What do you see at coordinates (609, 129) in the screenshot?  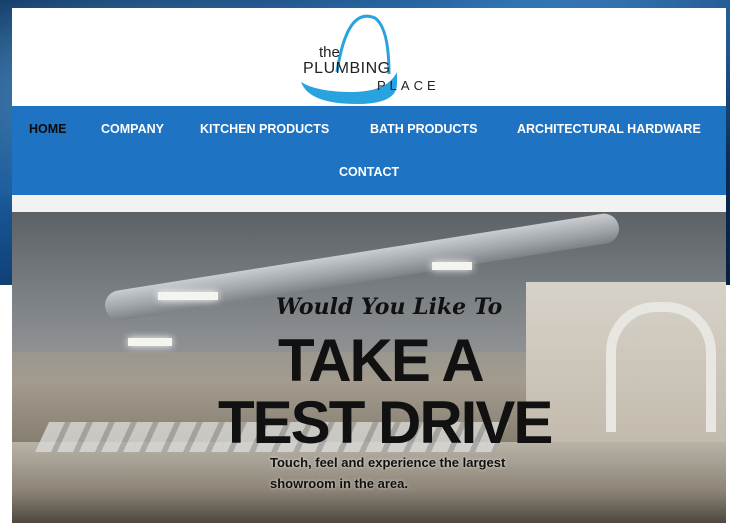 I see `nav-architectural-hardware: ARCHITECTURAL HARDWARE` at bounding box center [609, 129].